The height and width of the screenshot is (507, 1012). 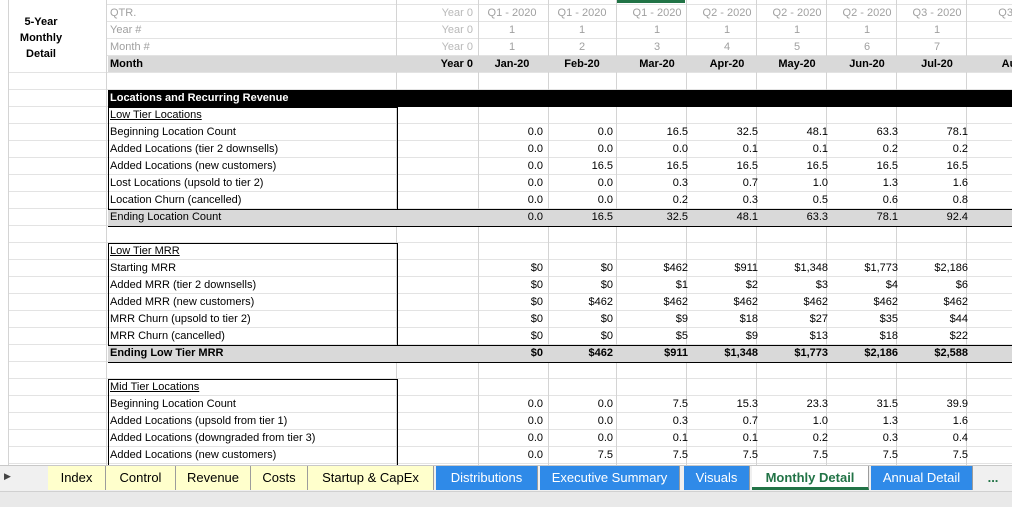 I want to click on block-heading: Mid Tier Locations, so click(x=250, y=387).